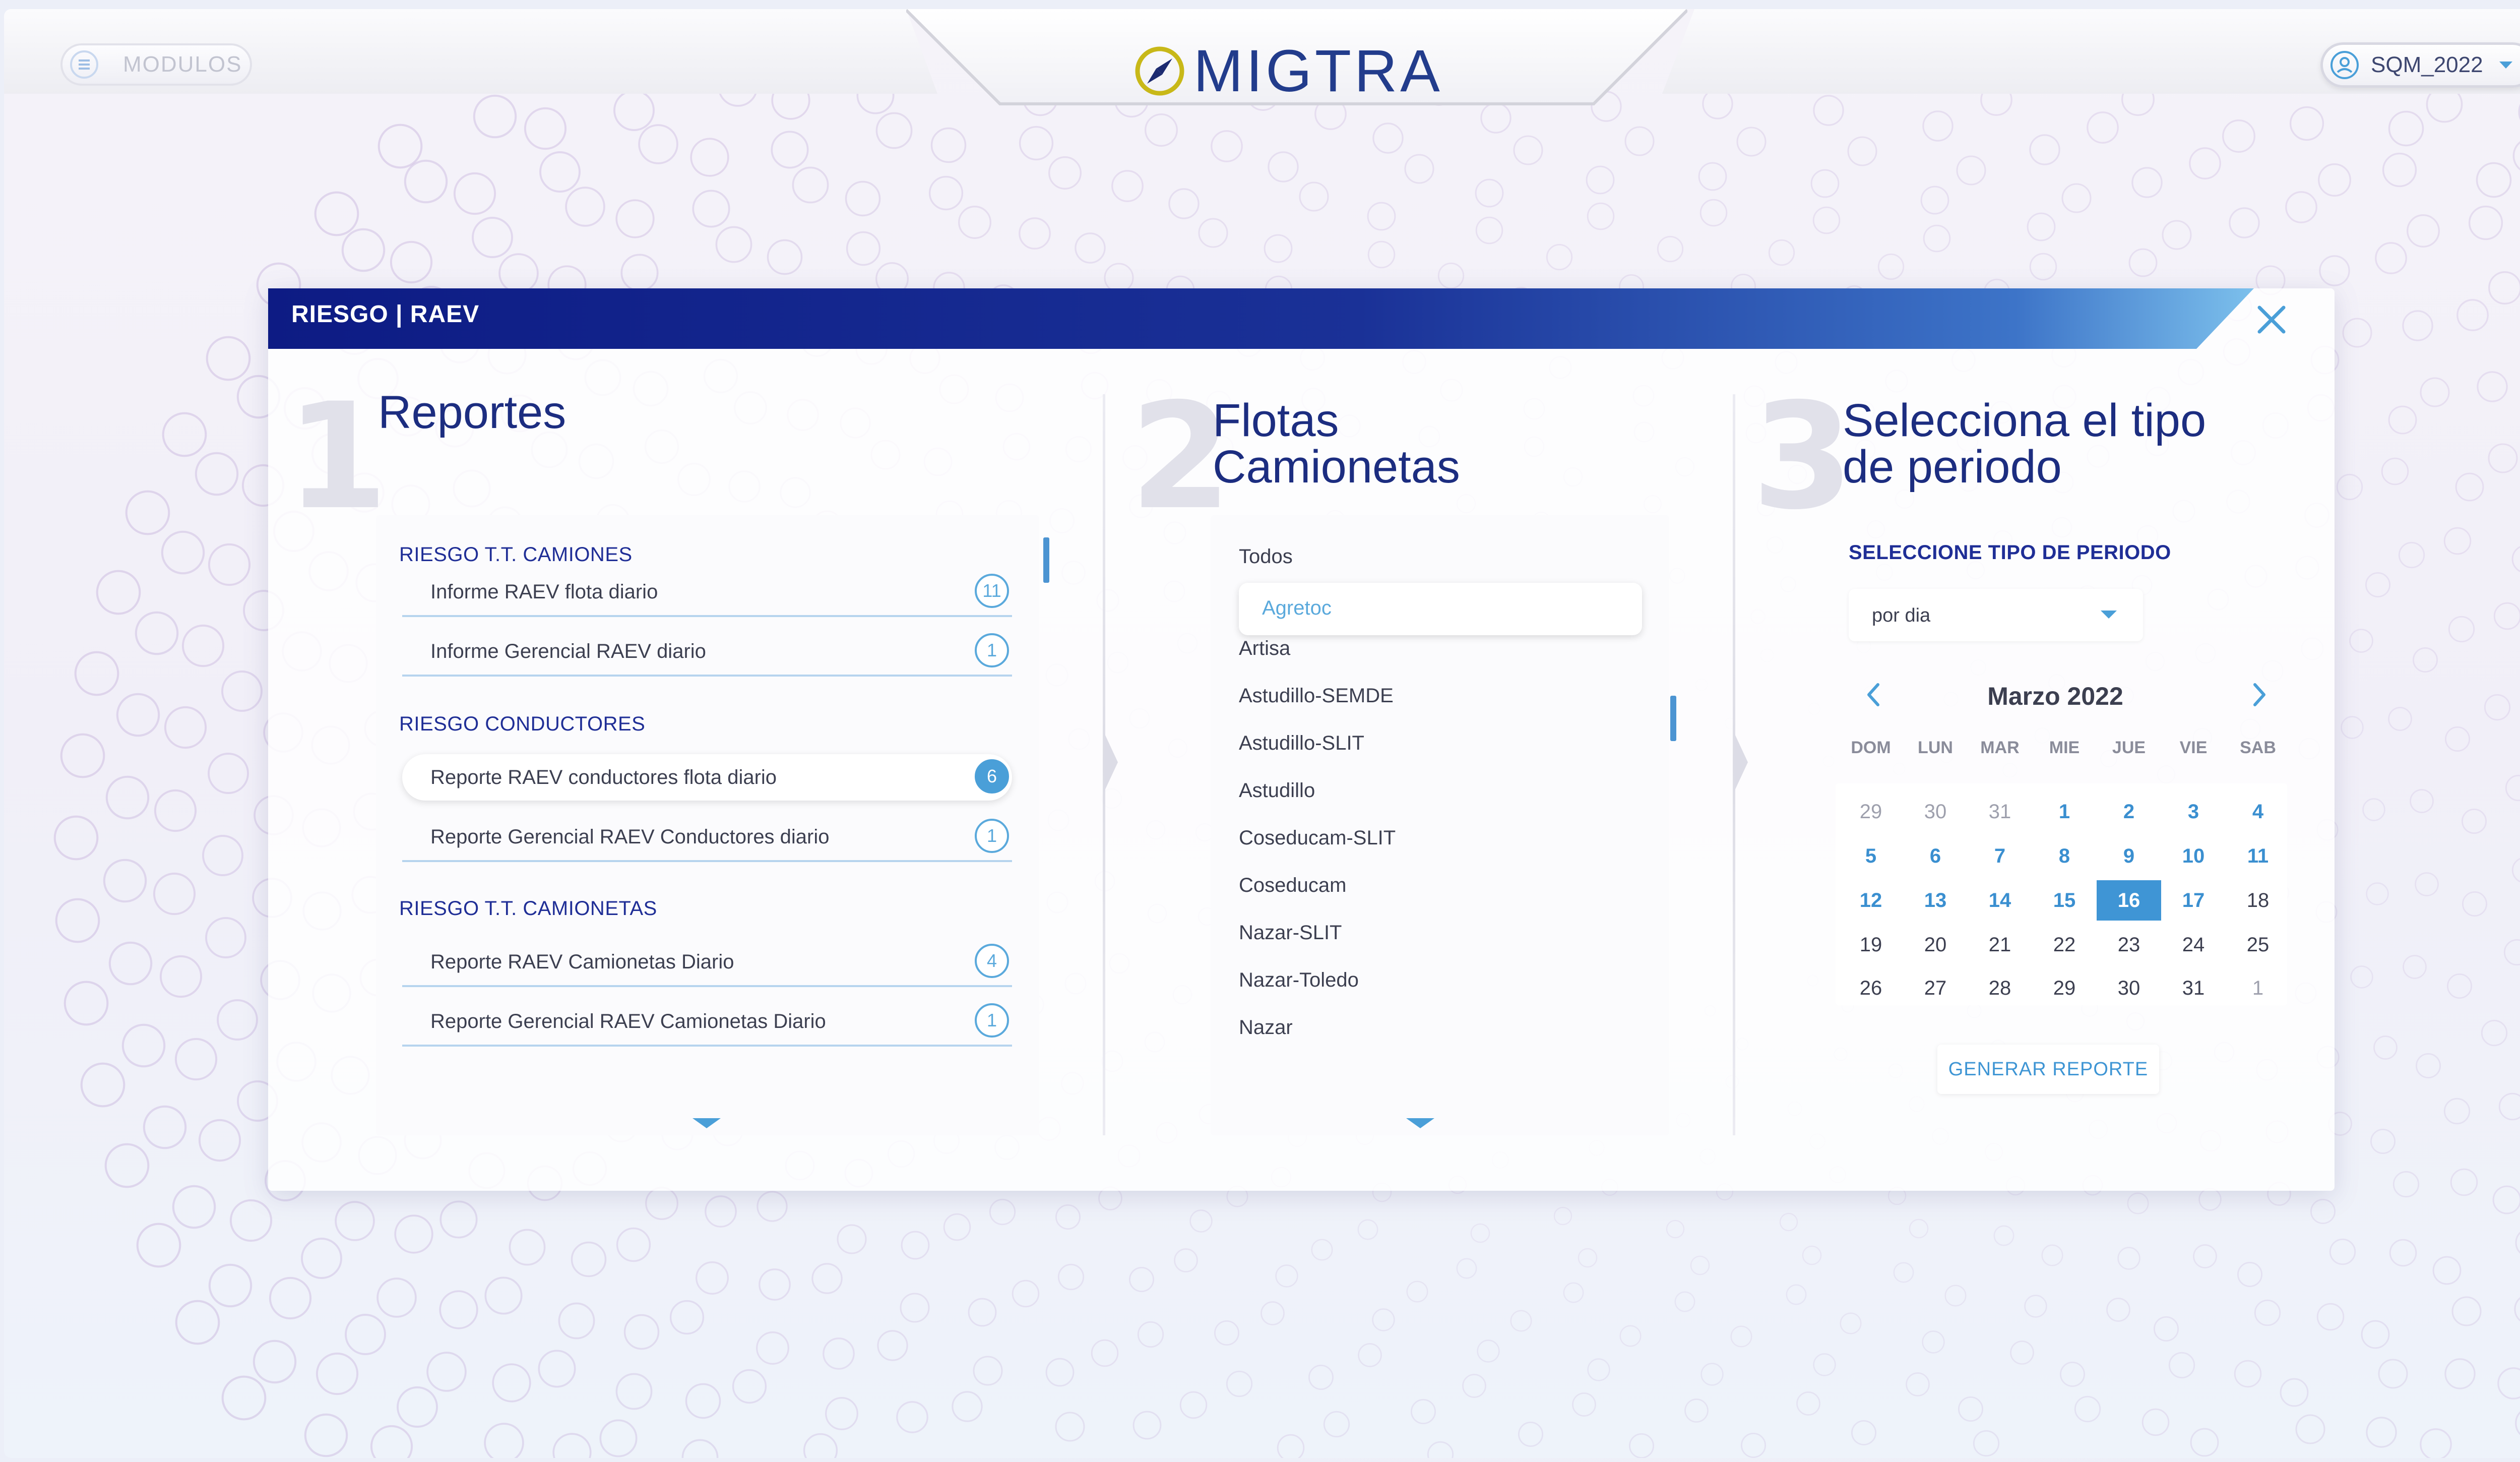 The height and width of the screenshot is (1462, 2520). Describe the element at coordinates (1277, 790) in the screenshot. I see `fleet-item: Astudillo` at that location.